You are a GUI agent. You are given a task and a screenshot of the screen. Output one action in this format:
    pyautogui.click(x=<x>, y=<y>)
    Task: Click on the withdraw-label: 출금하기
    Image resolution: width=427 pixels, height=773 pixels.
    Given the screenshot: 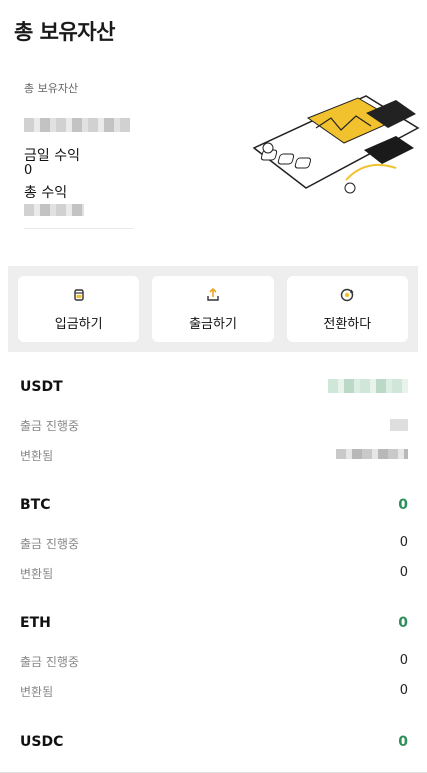 What is the action you would take?
    pyautogui.click(x=213, y=324)
    